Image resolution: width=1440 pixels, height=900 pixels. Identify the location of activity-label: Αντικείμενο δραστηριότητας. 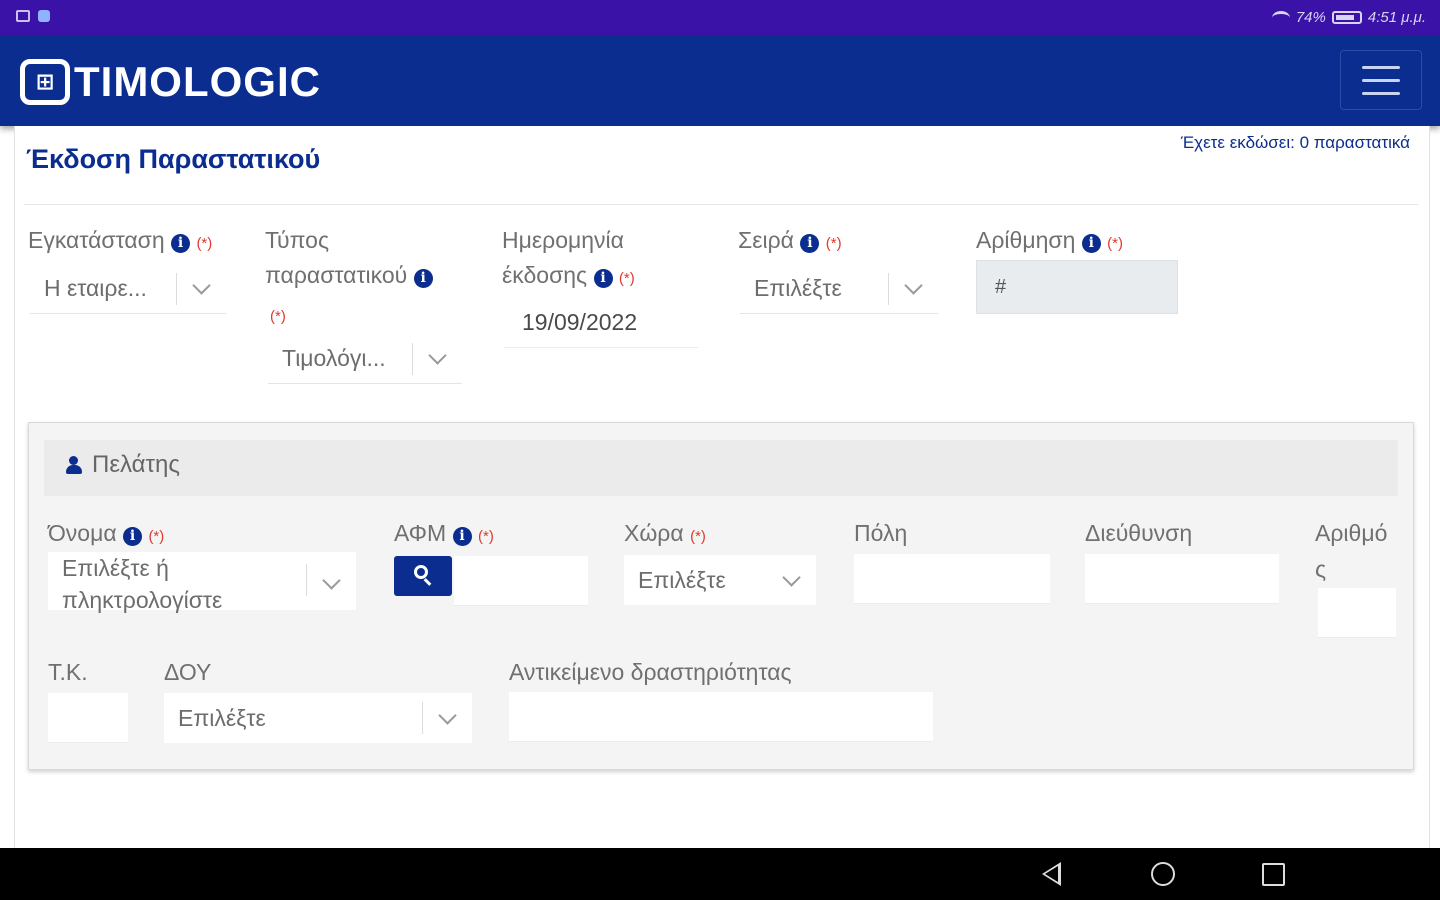
(650, 672).